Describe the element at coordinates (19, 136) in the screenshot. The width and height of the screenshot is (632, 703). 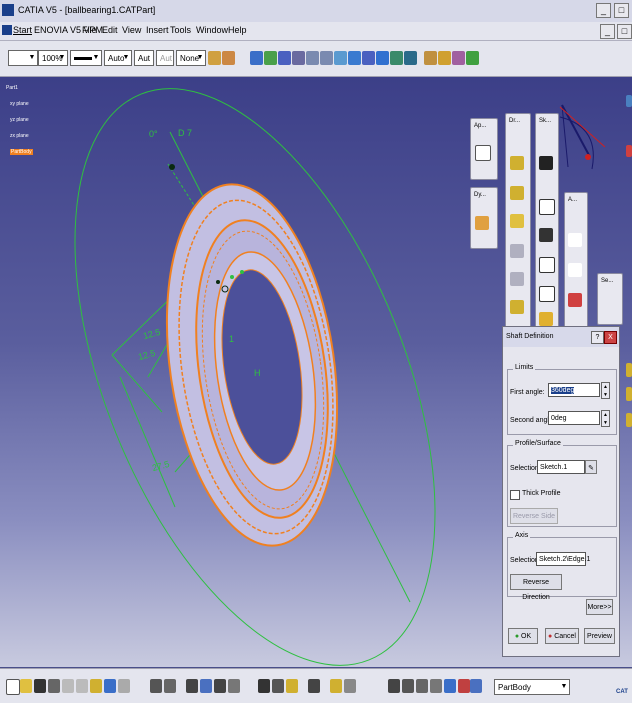
I see `tree-item-zx-plane: zx plane` at that location.